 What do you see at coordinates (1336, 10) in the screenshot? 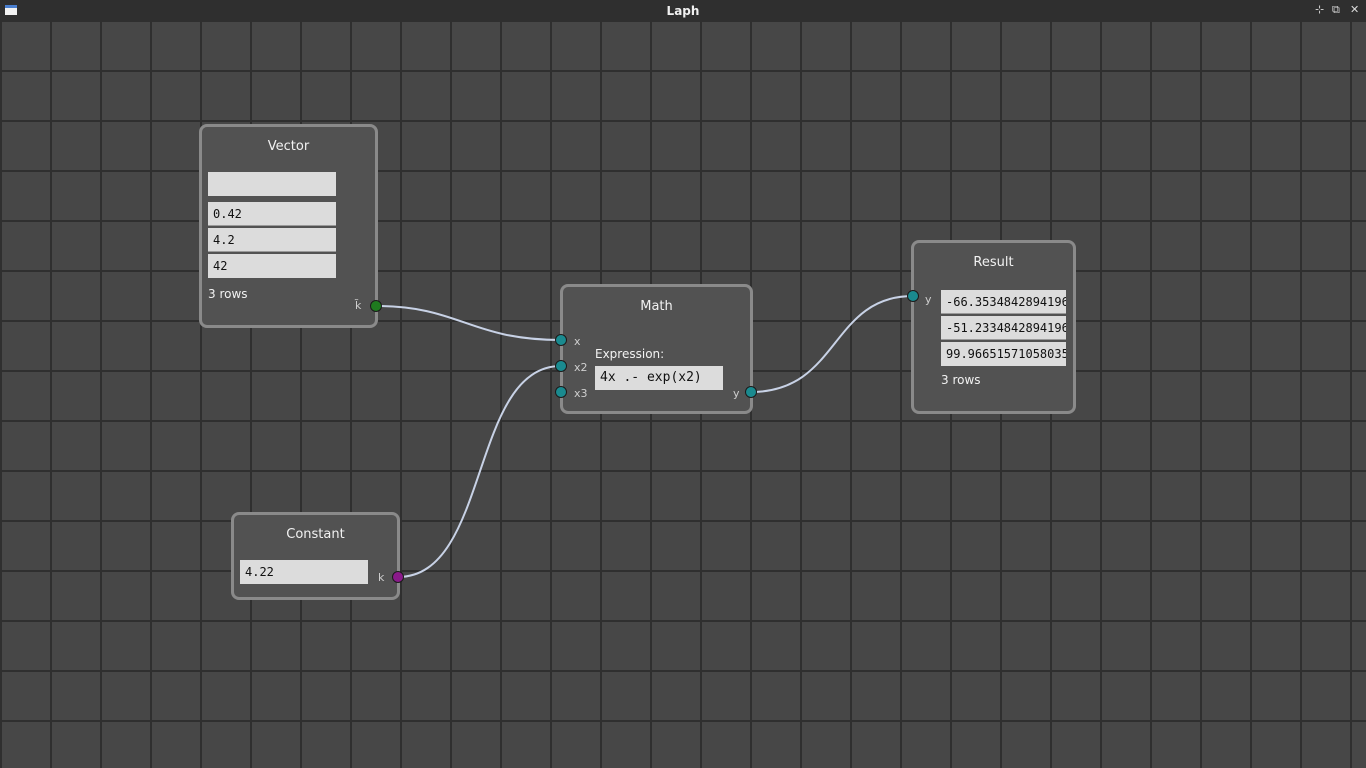
I see `restore-icon: ⧉` at bounding box center [1336, 10].